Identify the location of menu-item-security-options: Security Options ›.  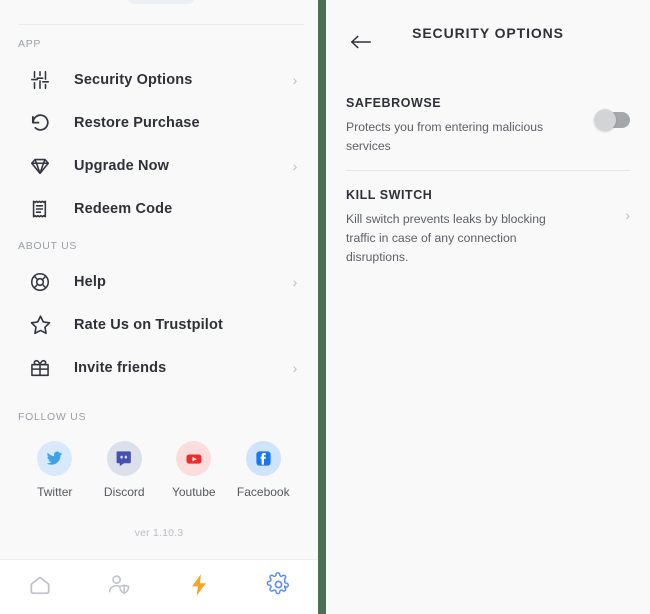
(159, 79).